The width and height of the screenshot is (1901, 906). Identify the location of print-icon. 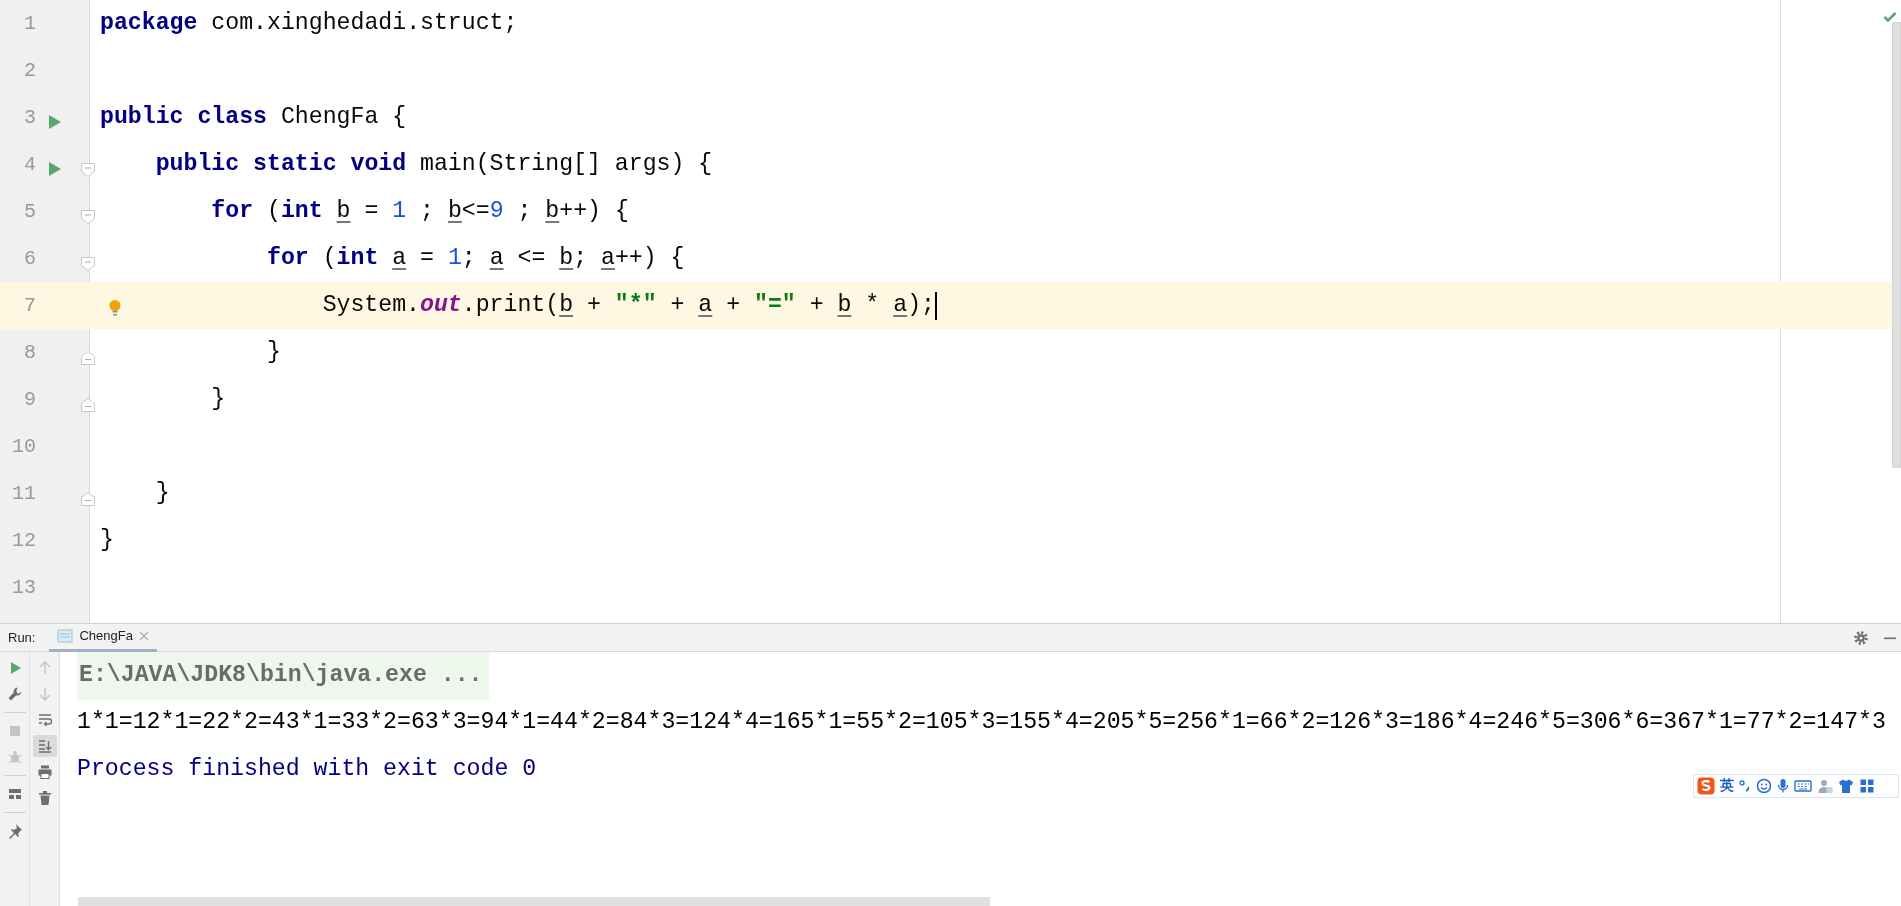
(44, 772).